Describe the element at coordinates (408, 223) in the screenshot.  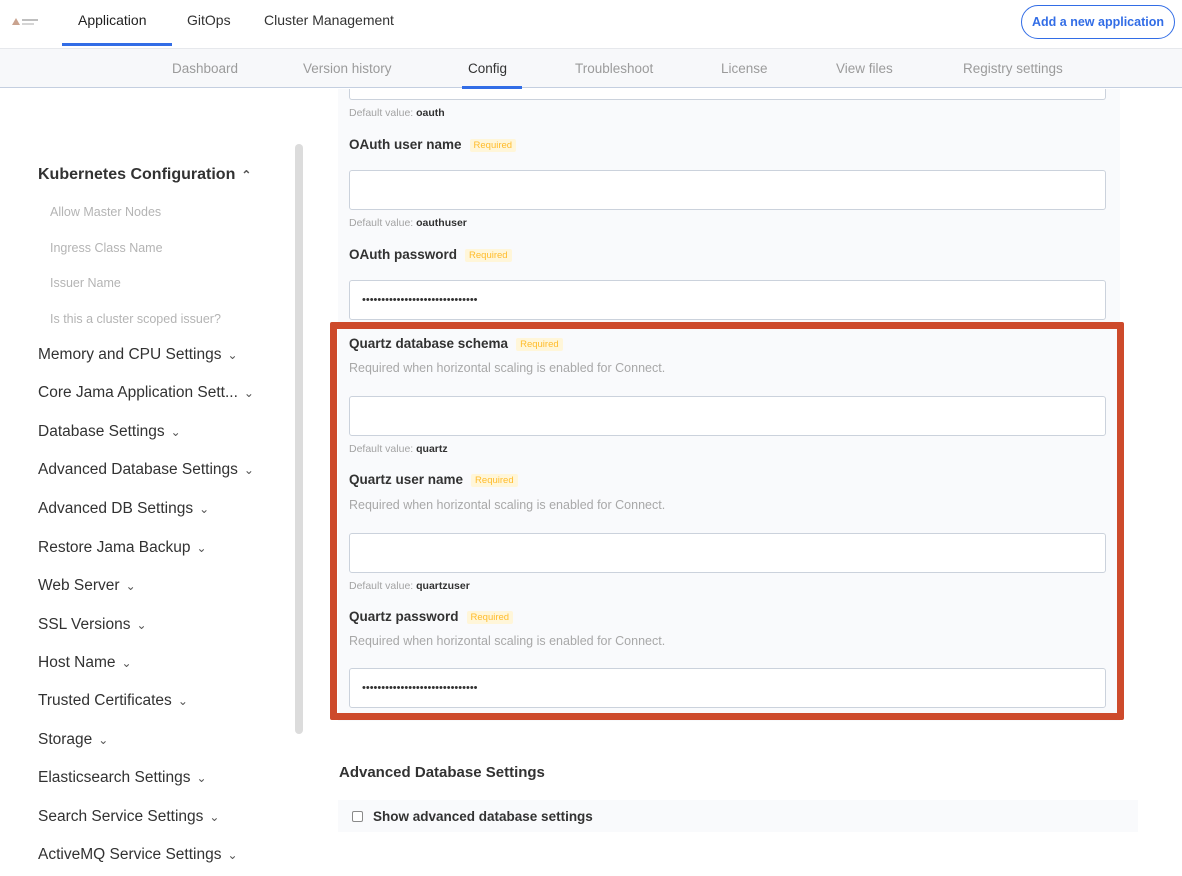
I see `oauth-user-default-value: Default value: oauthuser` at that location.